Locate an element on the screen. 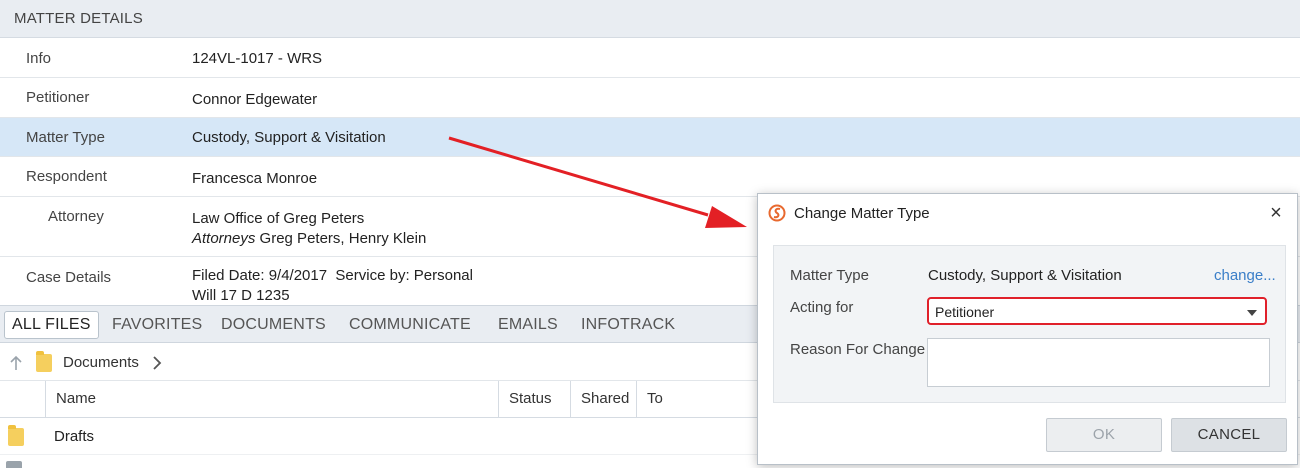  attorneys-label: Attorneys is located at coordinates (224, 238).